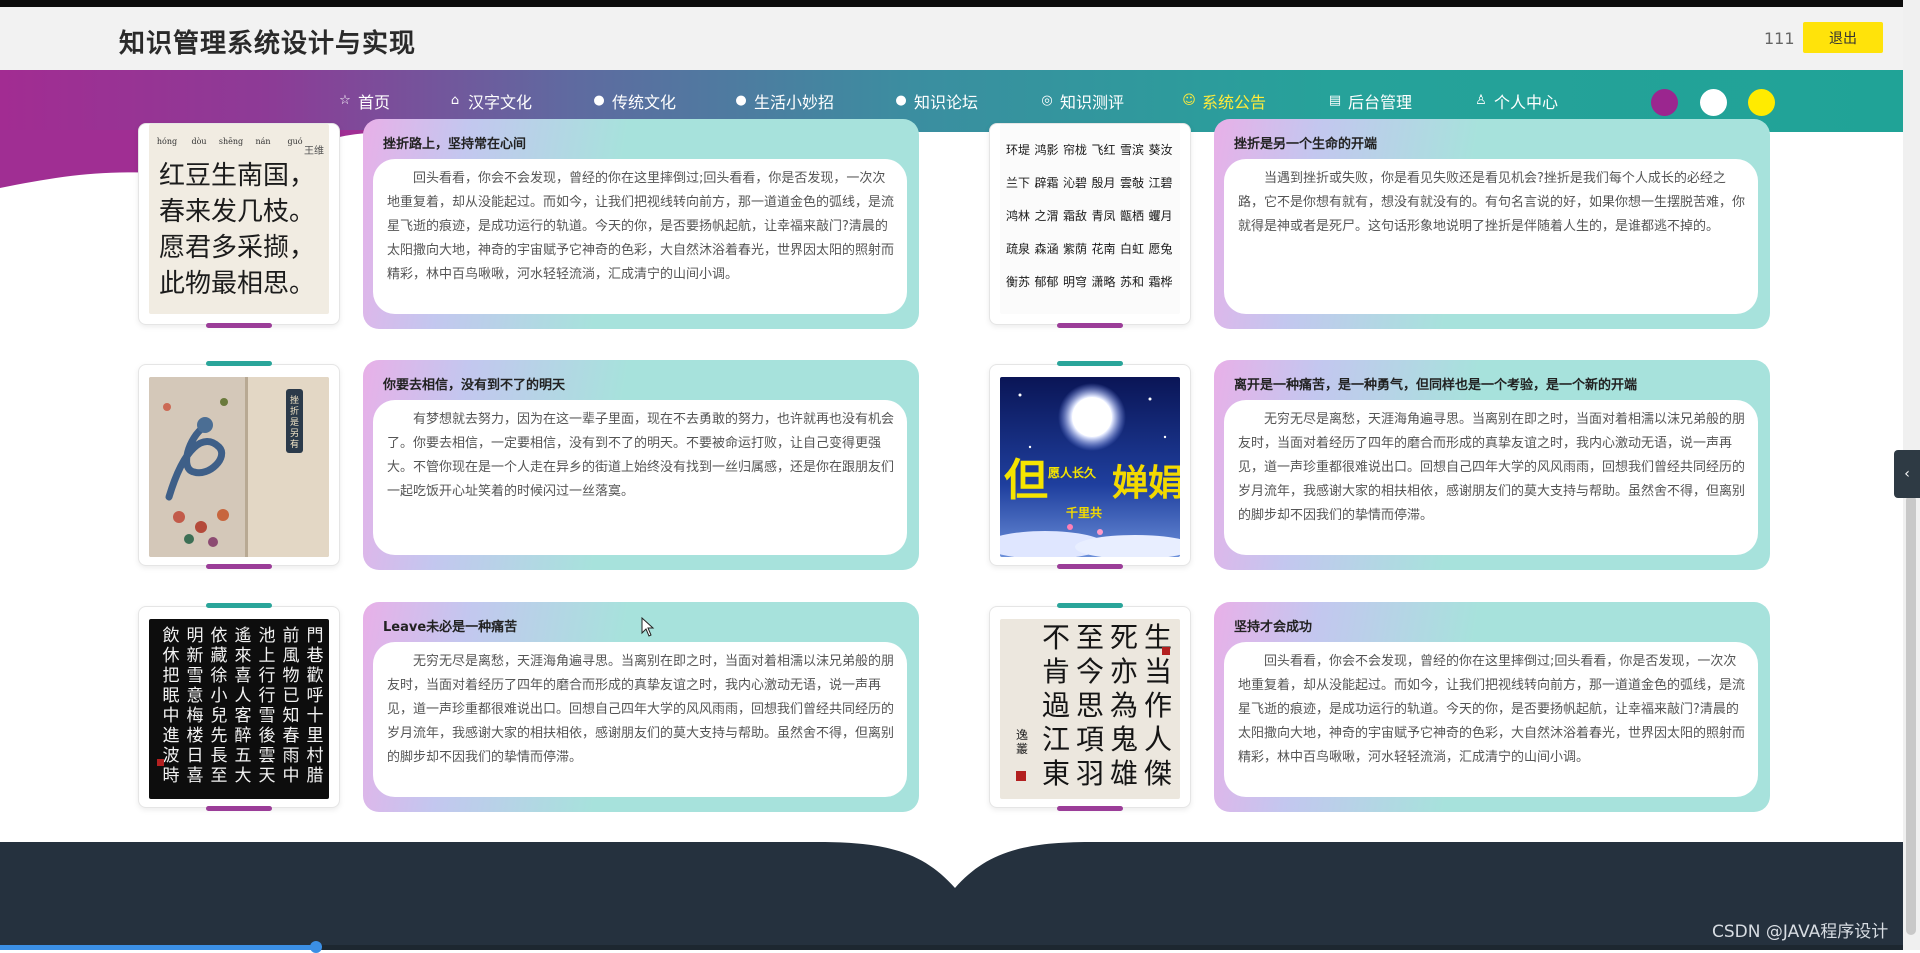 This screenshot has height=953, width=1920. What do you see at coordinates (1158, 773) in the screenshot?
I see `calligraphy-char: 傑` at bounding box center [1158, 773].